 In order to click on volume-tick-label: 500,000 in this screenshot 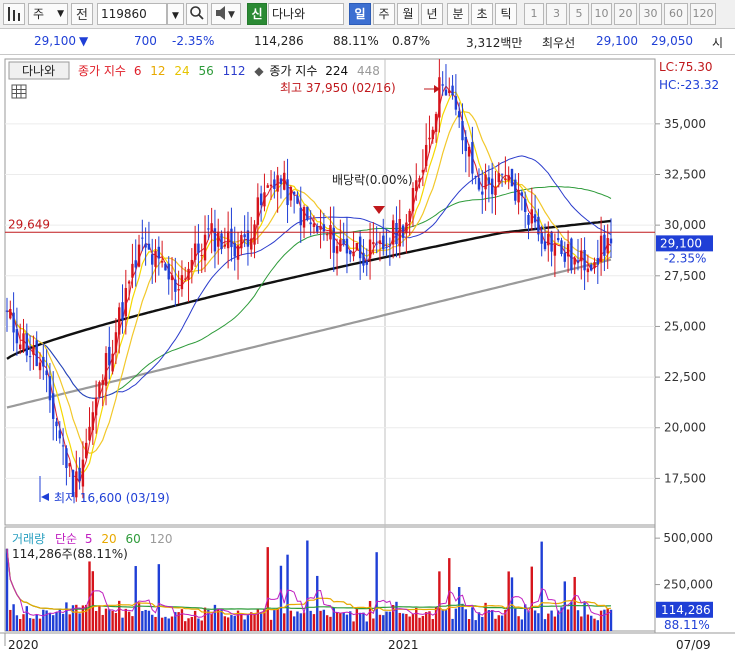, I will do `click(688, 538)`.